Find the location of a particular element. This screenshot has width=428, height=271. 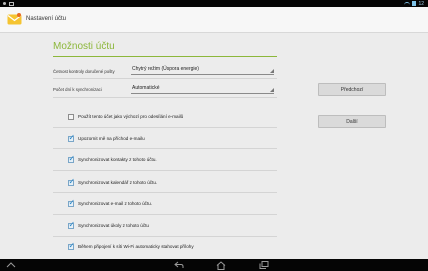

home-icon is located at coordinates (221, 265).